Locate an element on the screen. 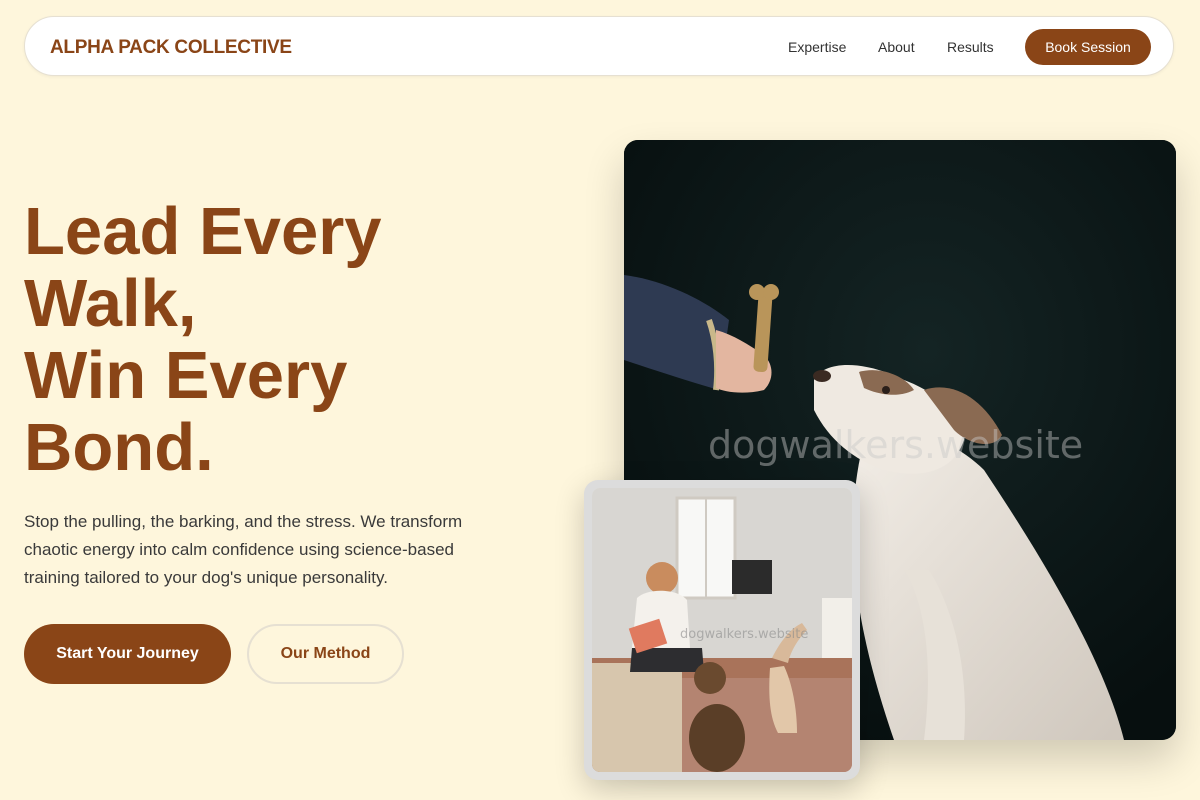 The image size is (1200, 800). nav-link-about: About is located at coordinates (896, 47).